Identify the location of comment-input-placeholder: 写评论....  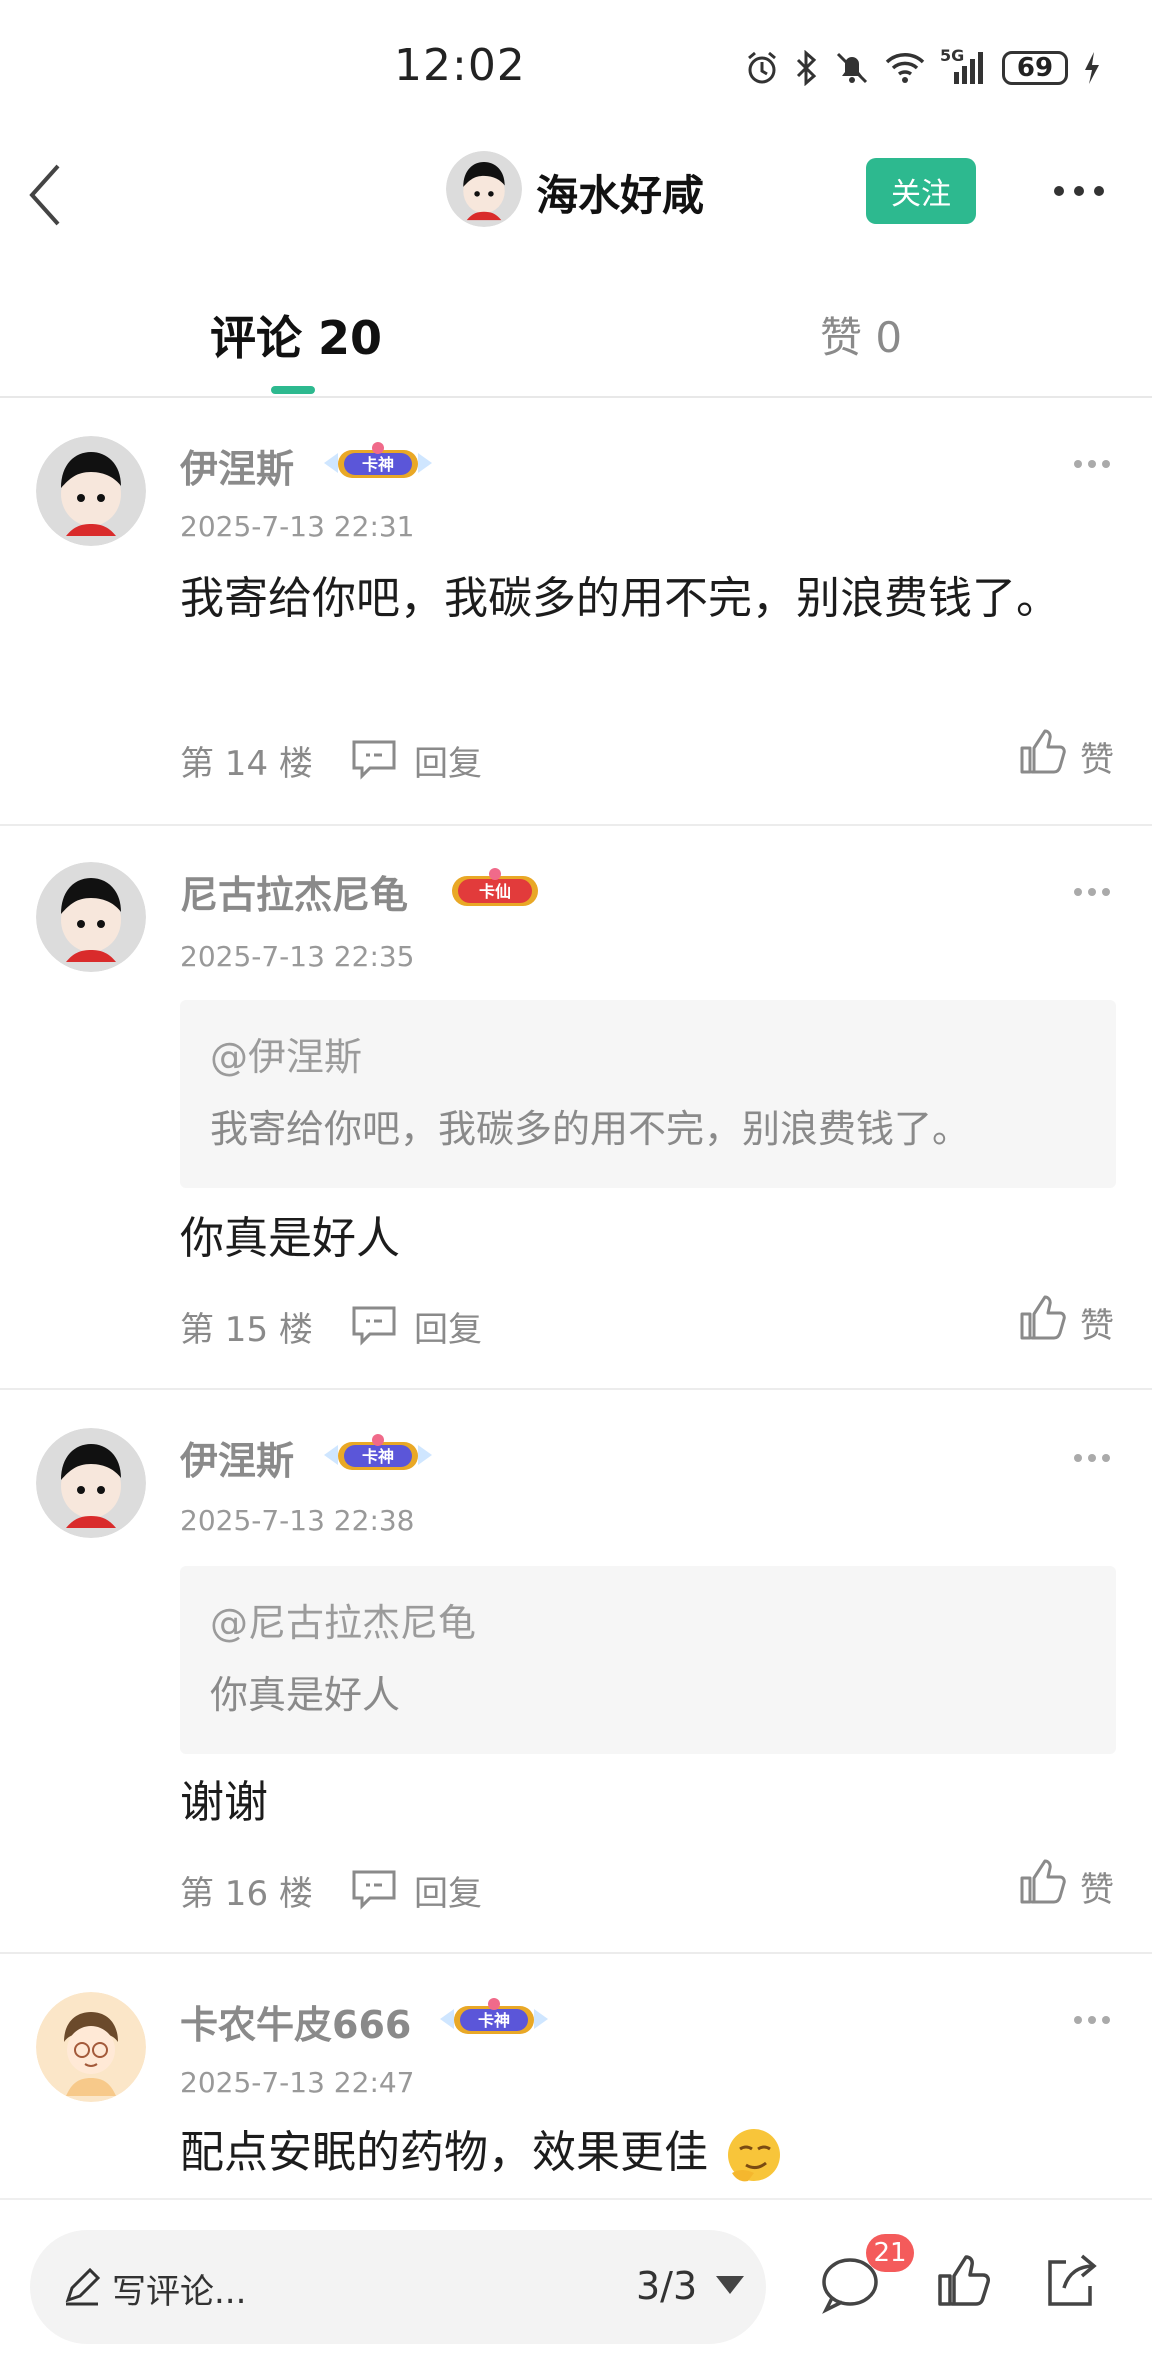
(179, 2288).